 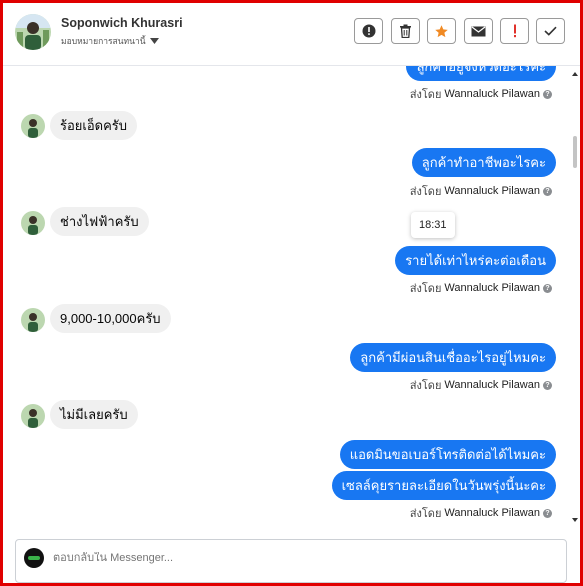 What do you see at coordinates (291, 34) in the screenshot?
I see `conversation-header: Soponwich Khurasri มอบหมายการสนทนานี้` at bounding box center [291, 34].